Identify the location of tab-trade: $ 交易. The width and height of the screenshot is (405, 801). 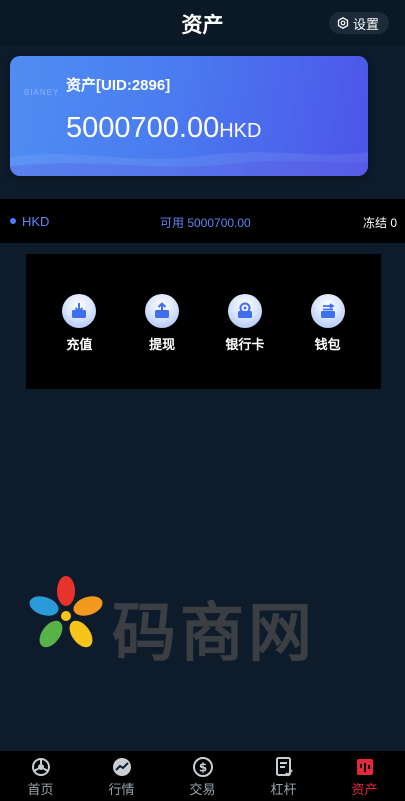
(202, 776).